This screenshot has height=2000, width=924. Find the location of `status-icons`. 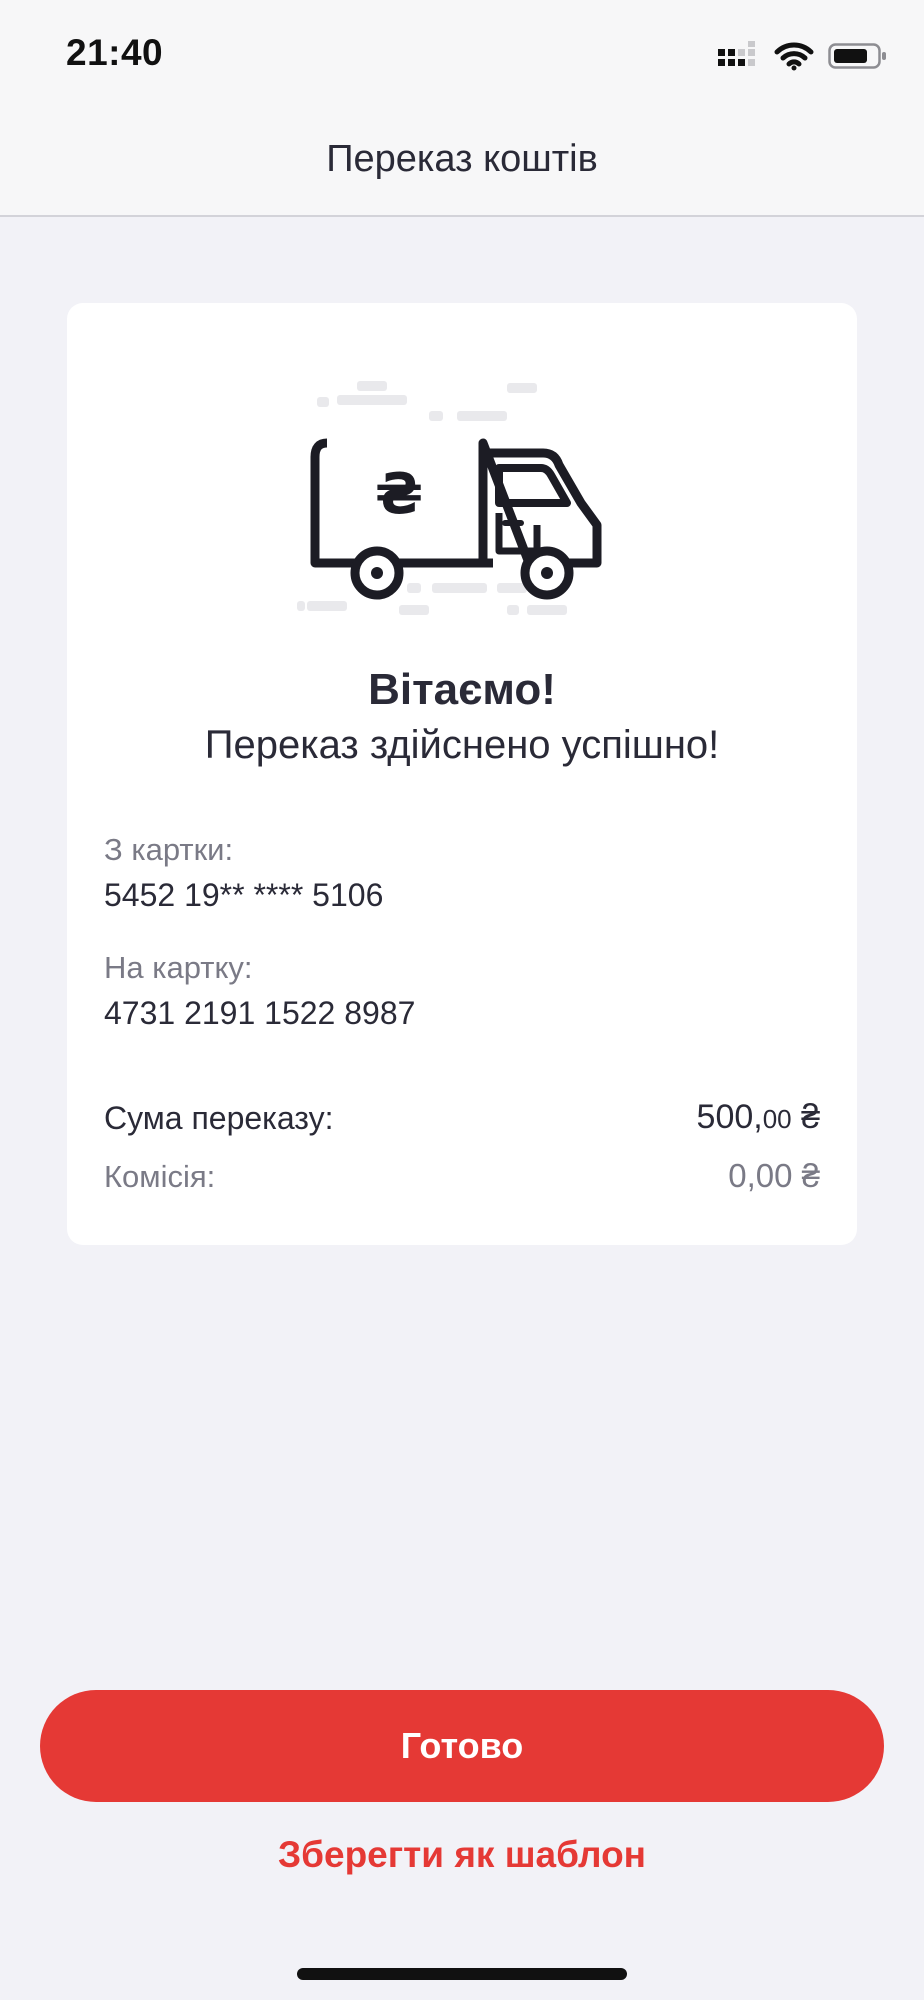

status-icons is located at coordinates (803, 56).